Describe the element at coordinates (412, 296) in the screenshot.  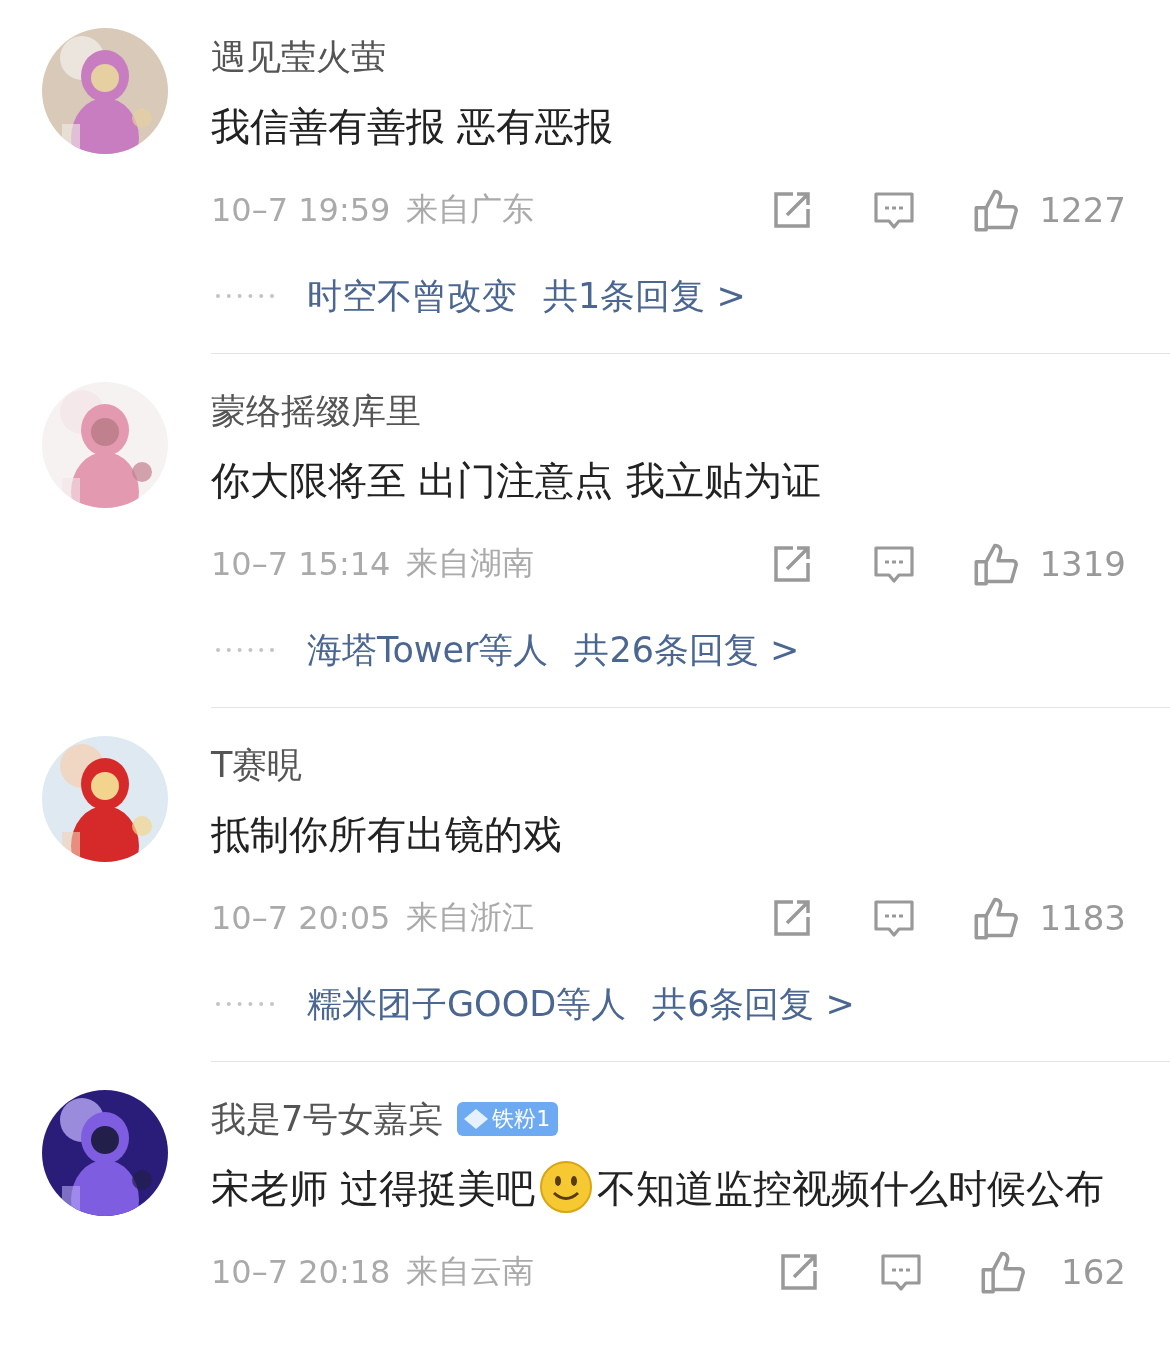
I see `reply-users-link: 时空不曾改变` at that location.